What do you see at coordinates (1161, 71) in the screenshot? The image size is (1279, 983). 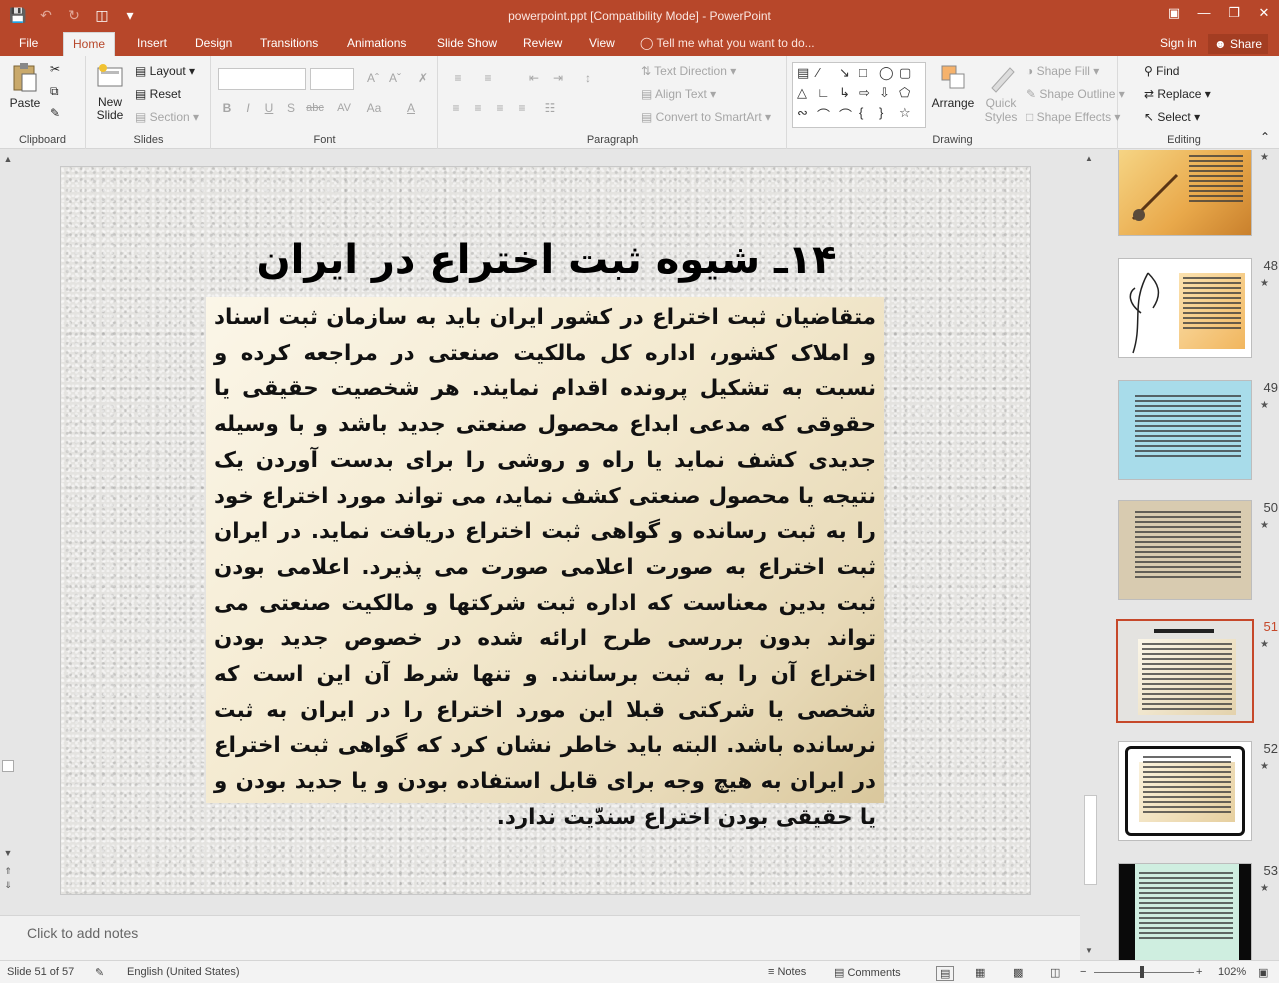 I see `find-button: ⚲ Find` at bounding box center [1161, 71].